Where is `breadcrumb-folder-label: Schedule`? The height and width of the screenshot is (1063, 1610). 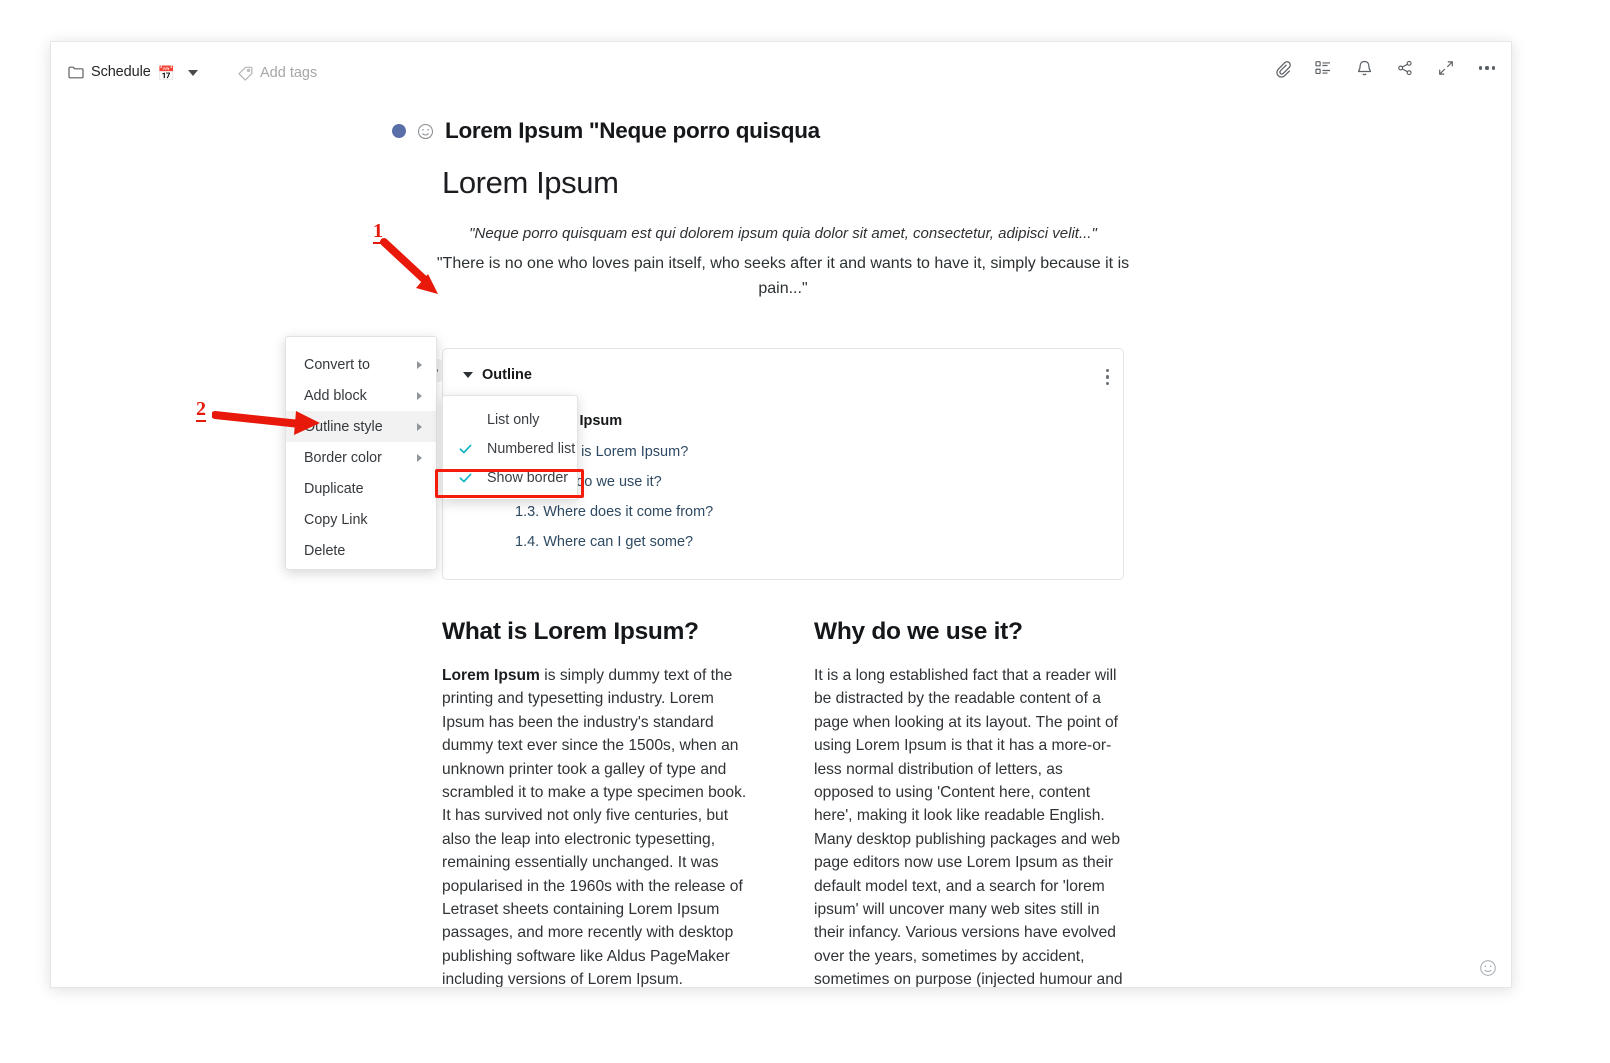
breadcrumb-folder-label: Schedule is located at coordinates (121, 72).